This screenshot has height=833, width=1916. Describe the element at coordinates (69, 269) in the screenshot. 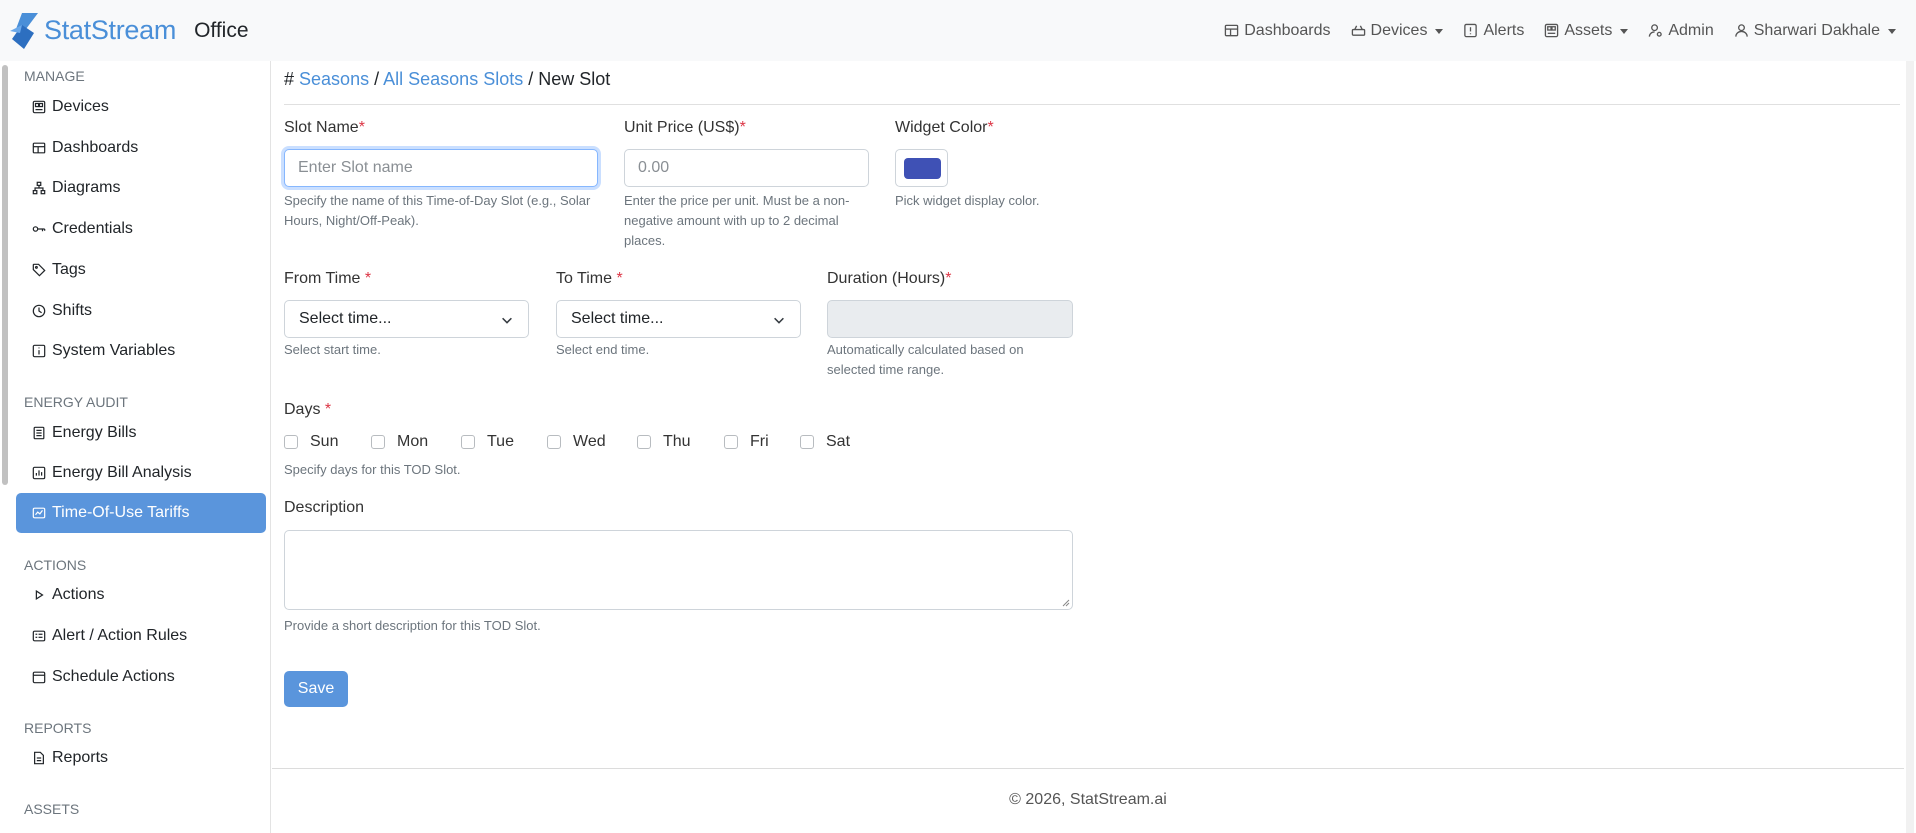

I see `sidebar-item-label: Tags` at that location.